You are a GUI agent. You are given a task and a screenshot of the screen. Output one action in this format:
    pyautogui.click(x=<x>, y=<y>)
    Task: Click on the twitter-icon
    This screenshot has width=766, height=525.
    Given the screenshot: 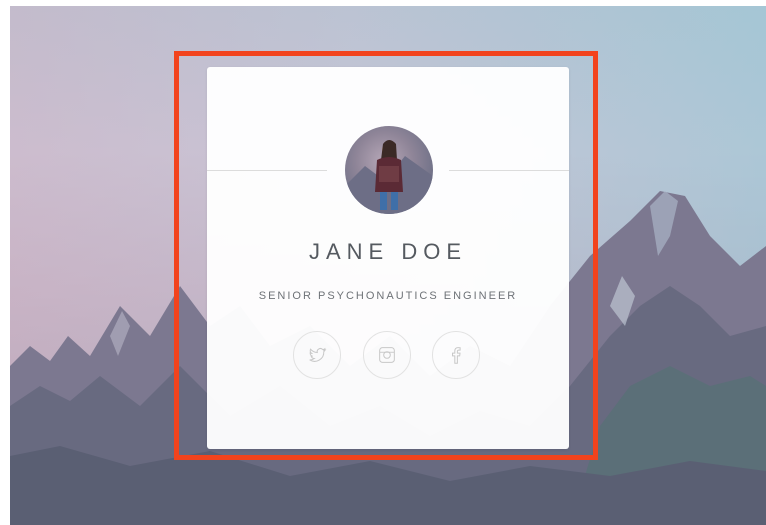 What is the action you would take?
    pyautogui.click(x=318, y=354)
    